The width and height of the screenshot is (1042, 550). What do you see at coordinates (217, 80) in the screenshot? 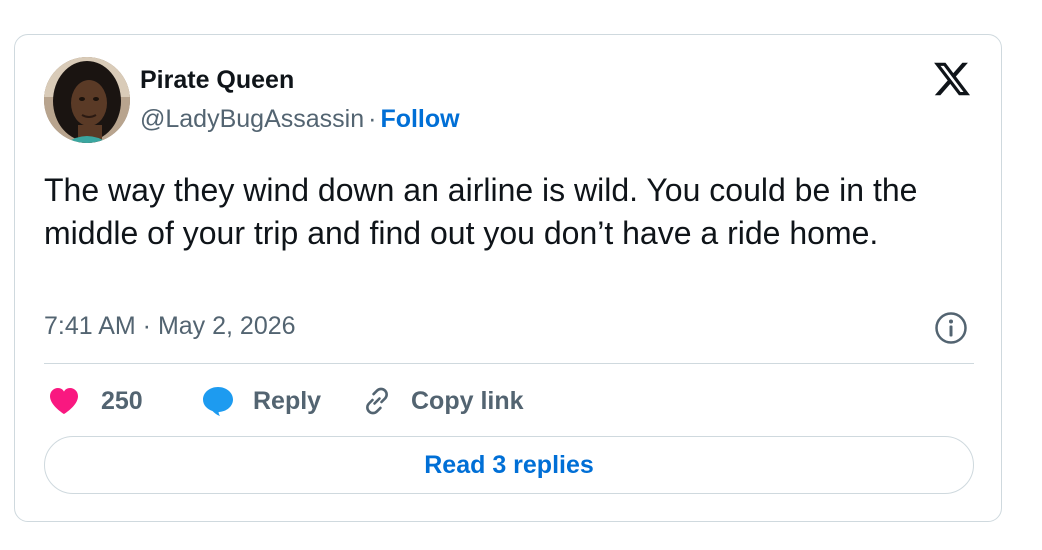
I see `author-name: Pirate Queen` at bounding box center [217, 80].